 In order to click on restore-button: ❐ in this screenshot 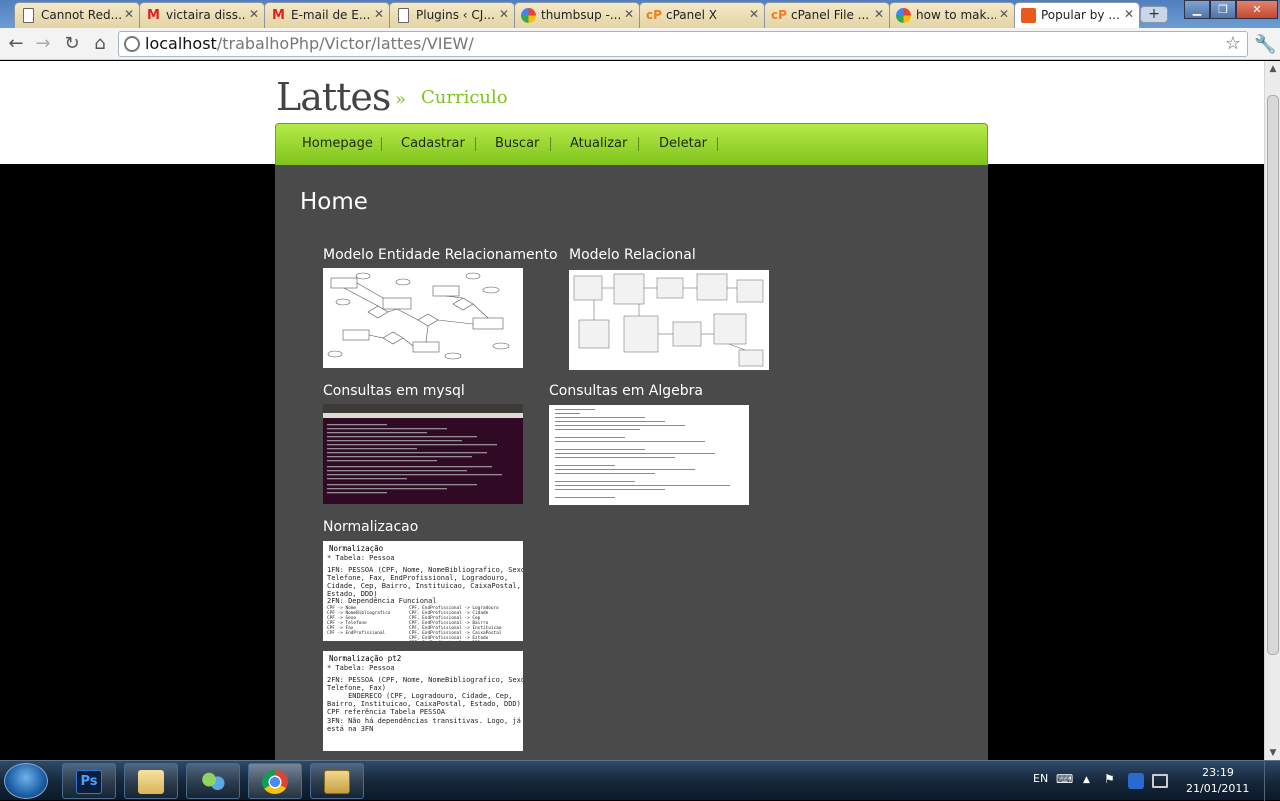, I will do `click(1223, 9)`.